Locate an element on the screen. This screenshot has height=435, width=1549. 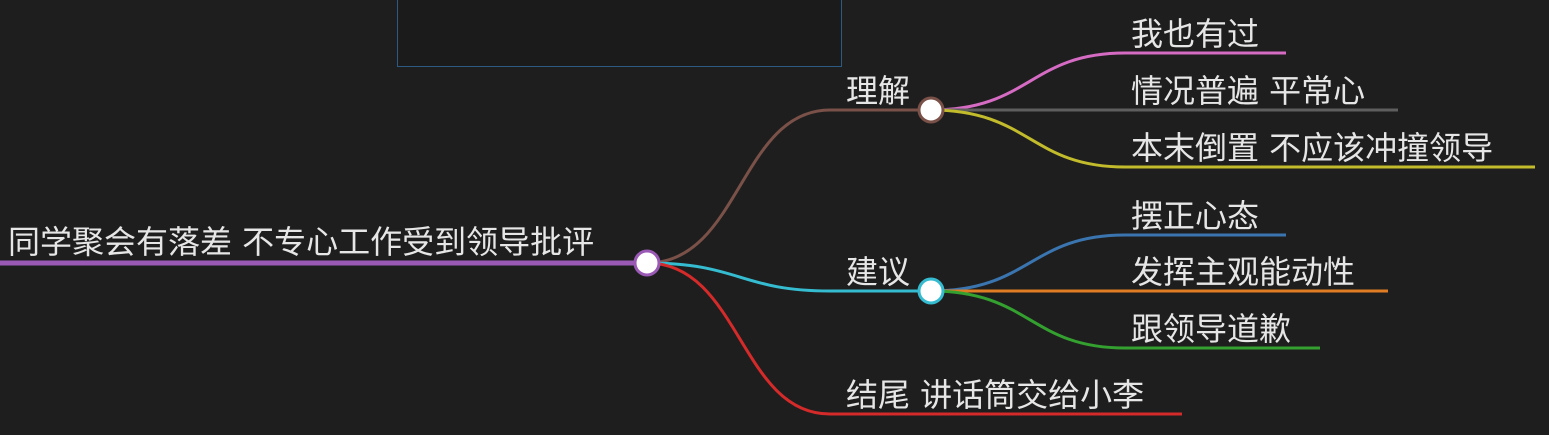
branch-connector-understanding is located at coordinates (788, 186).